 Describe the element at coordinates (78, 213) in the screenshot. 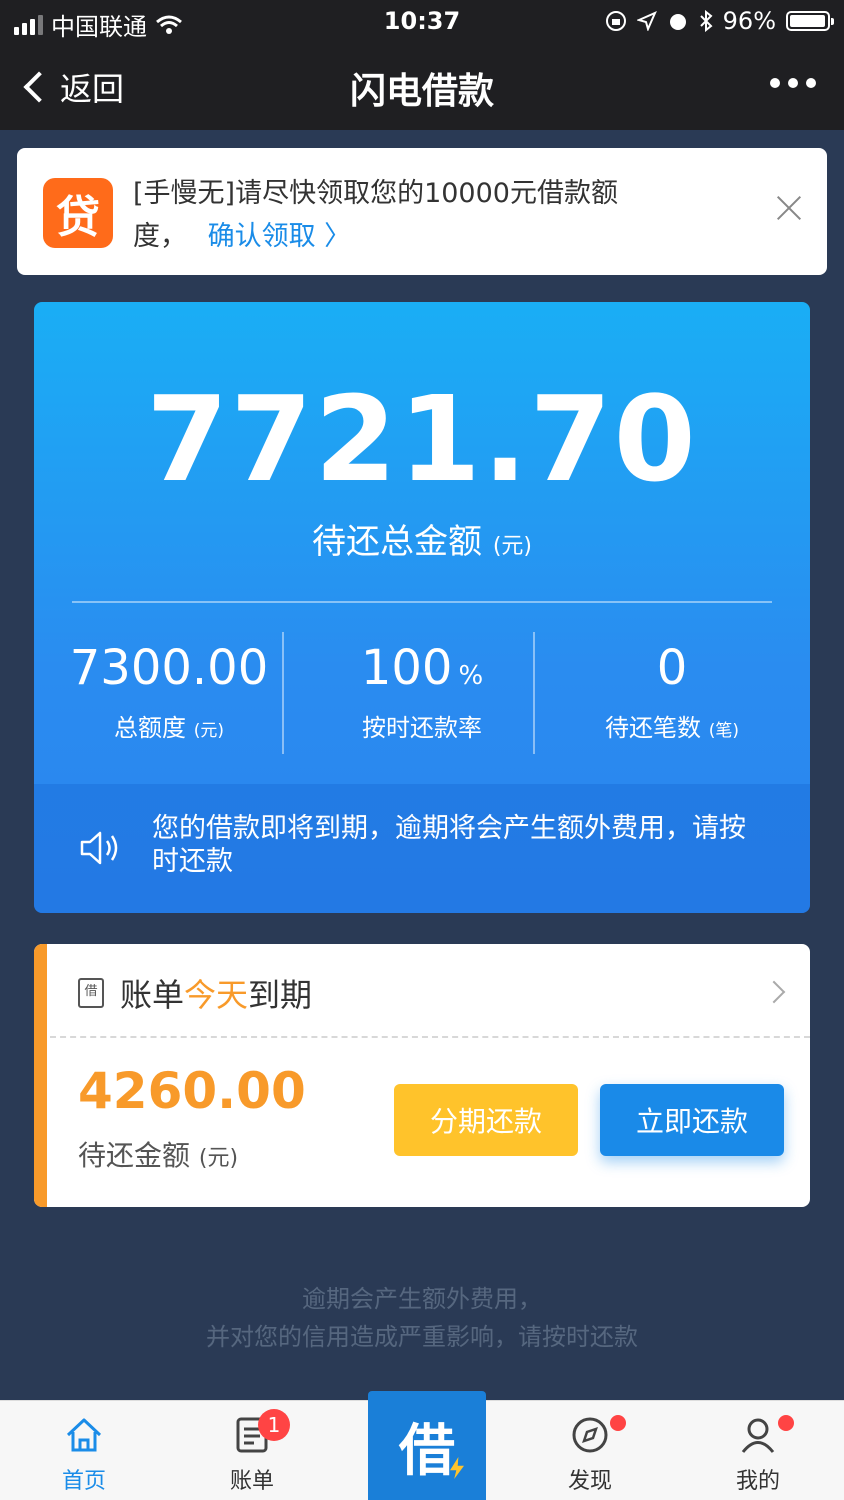

I see `loan-logo-icon: 贷` at that location.